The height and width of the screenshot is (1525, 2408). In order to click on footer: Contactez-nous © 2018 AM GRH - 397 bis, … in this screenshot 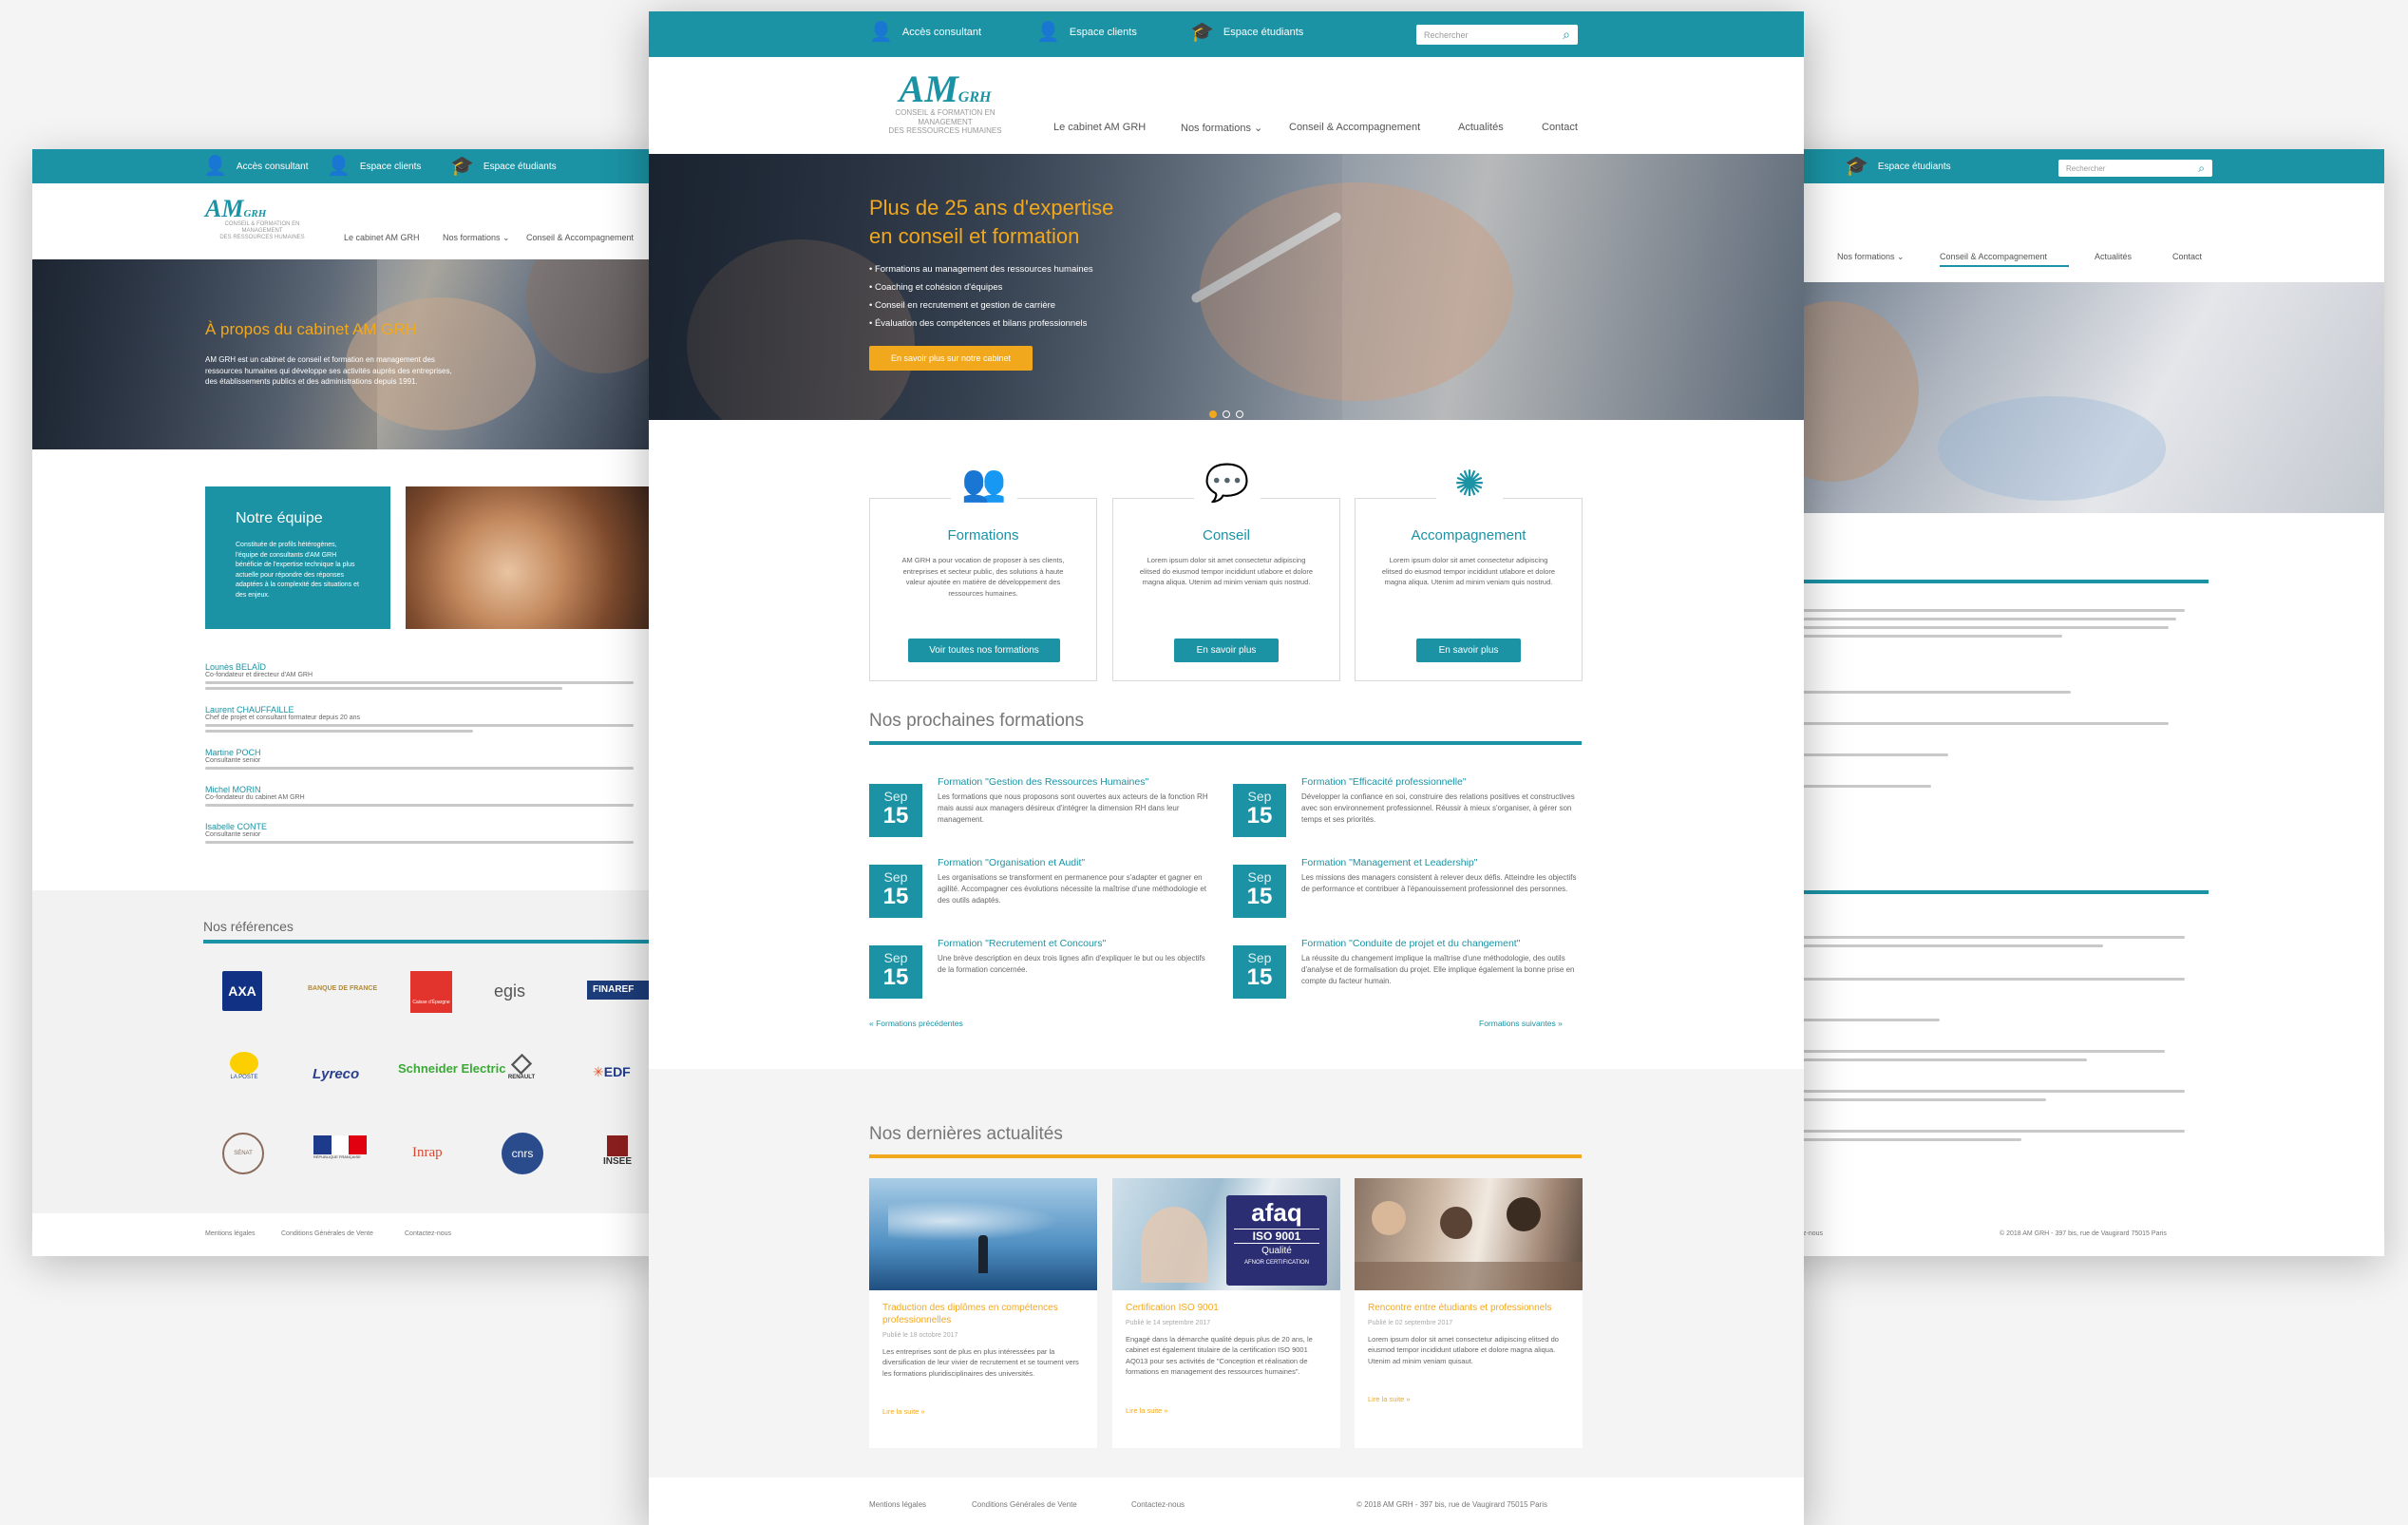, I will do `click(2080, 1234)`.